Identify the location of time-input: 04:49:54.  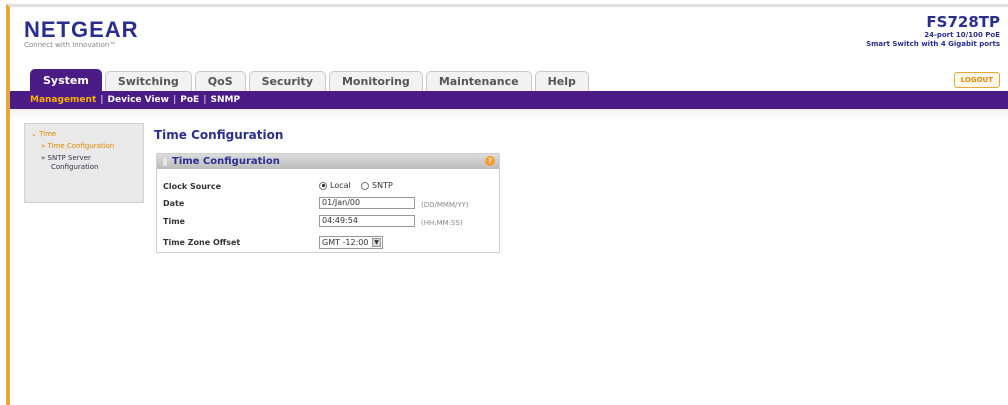
(367, 221).